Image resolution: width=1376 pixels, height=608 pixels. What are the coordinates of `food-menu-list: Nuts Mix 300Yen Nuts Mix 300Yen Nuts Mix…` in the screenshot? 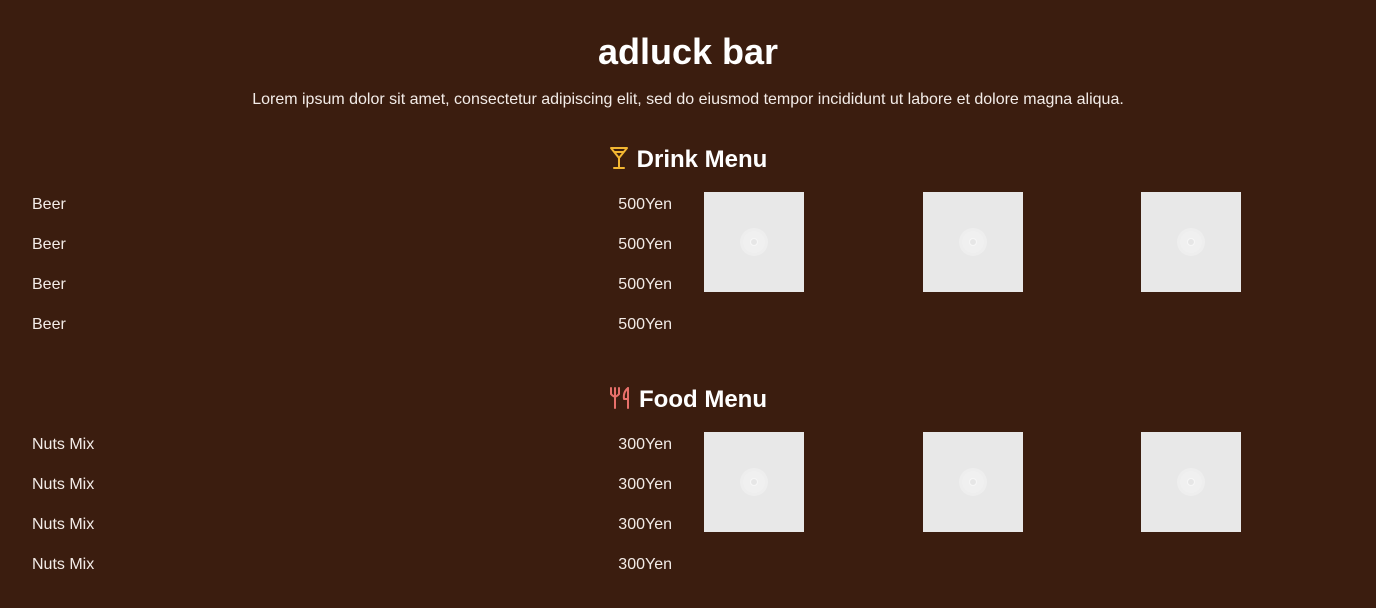 It's located at (352, 513).